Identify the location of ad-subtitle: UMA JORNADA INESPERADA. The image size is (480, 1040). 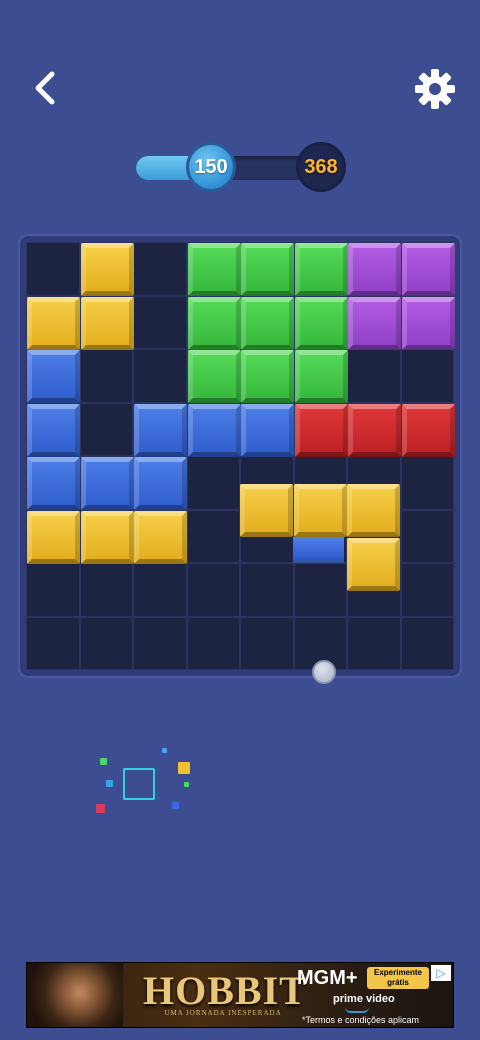
(223, 1013).